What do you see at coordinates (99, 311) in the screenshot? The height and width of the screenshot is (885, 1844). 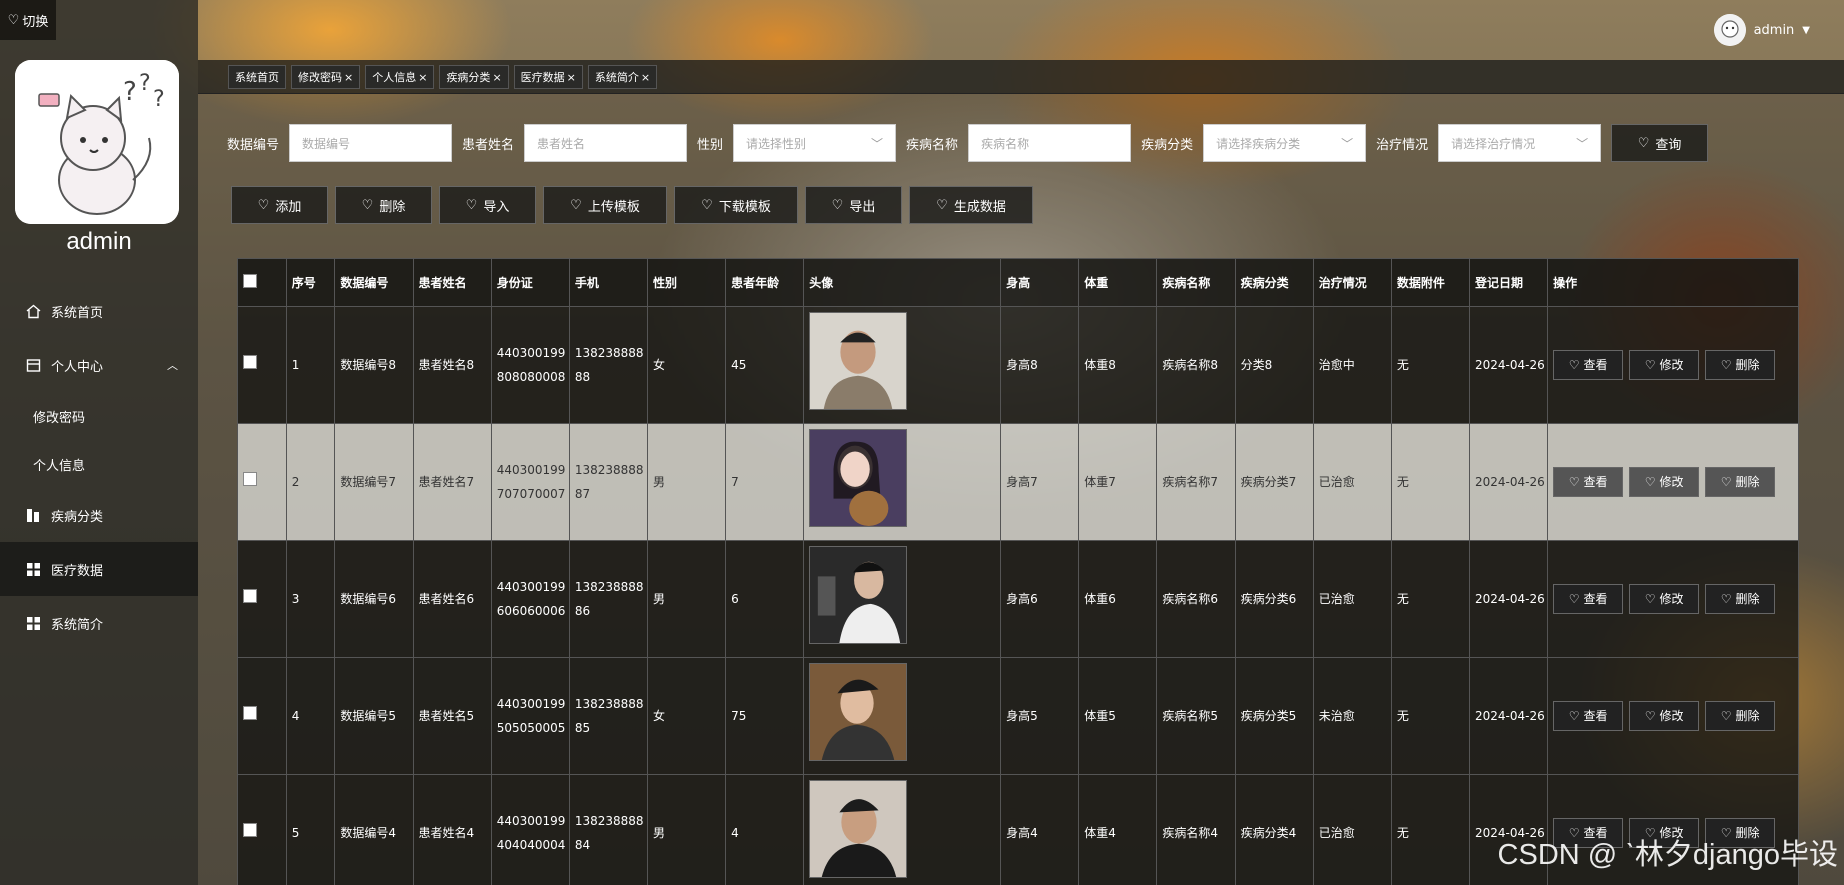 I see `sidebar-item-home: 系统首页` at bounding box center [99, 311].